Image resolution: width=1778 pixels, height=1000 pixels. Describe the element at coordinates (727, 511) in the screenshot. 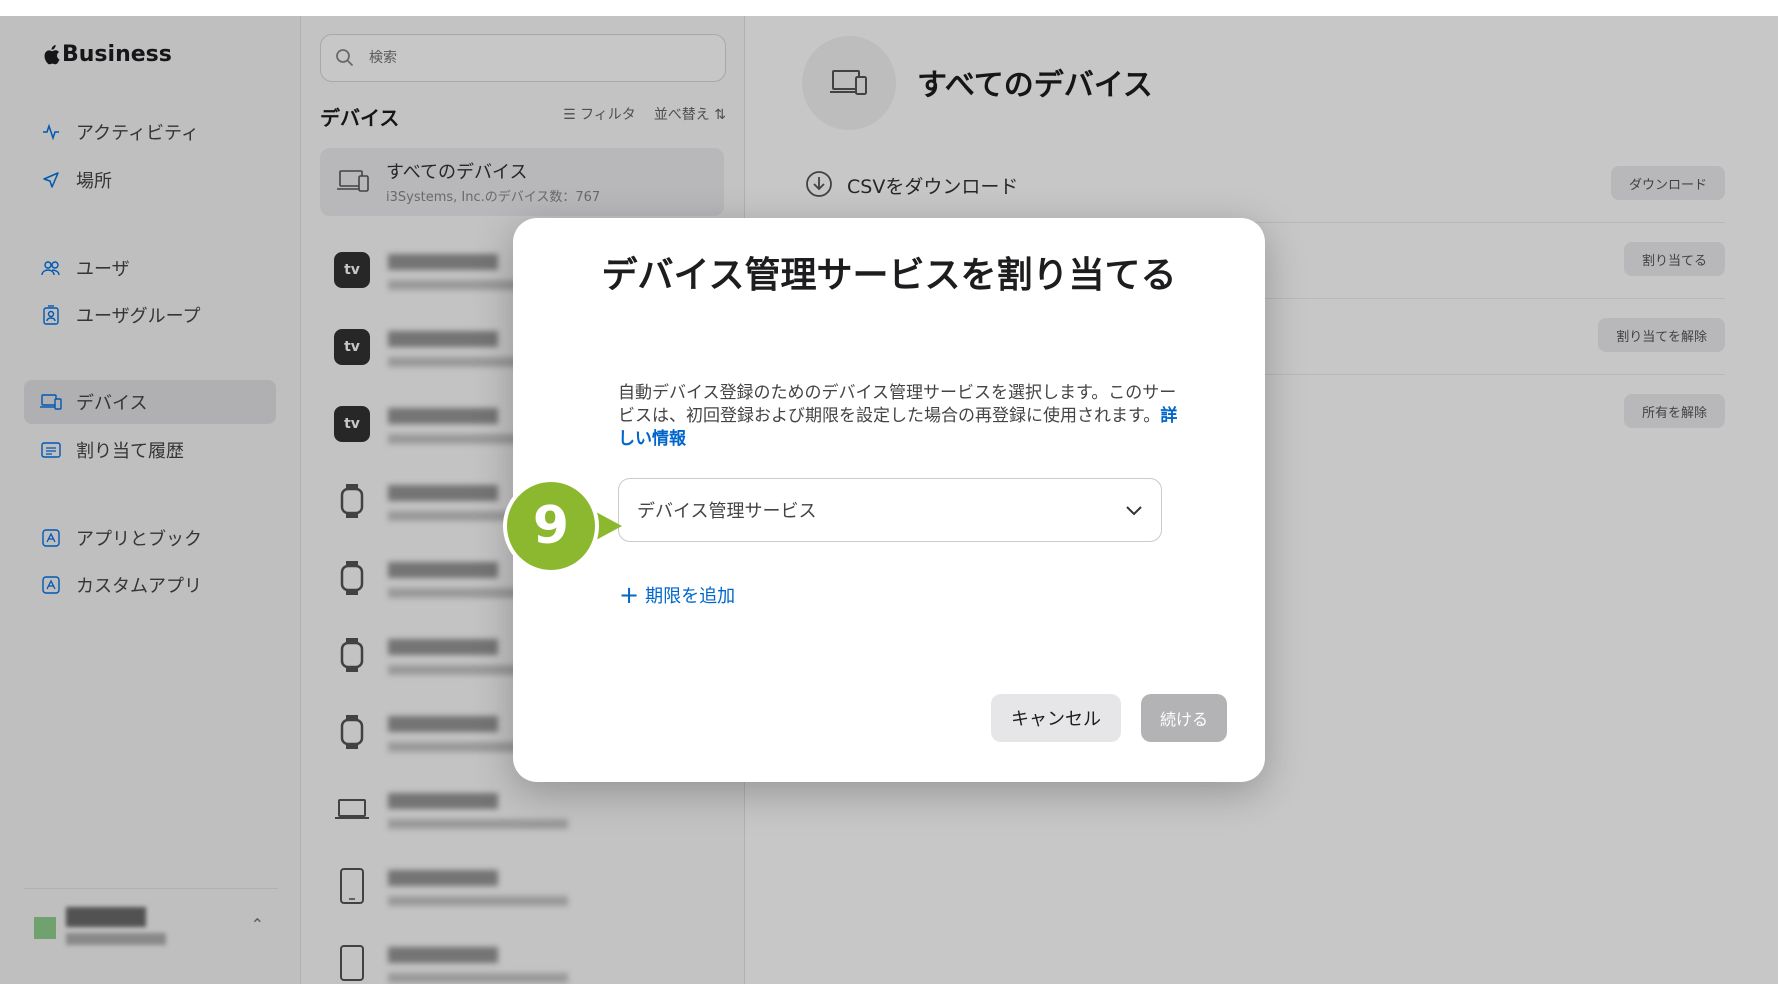

I see `mdm-service-select-value: デバイス管理サービス` at that location.